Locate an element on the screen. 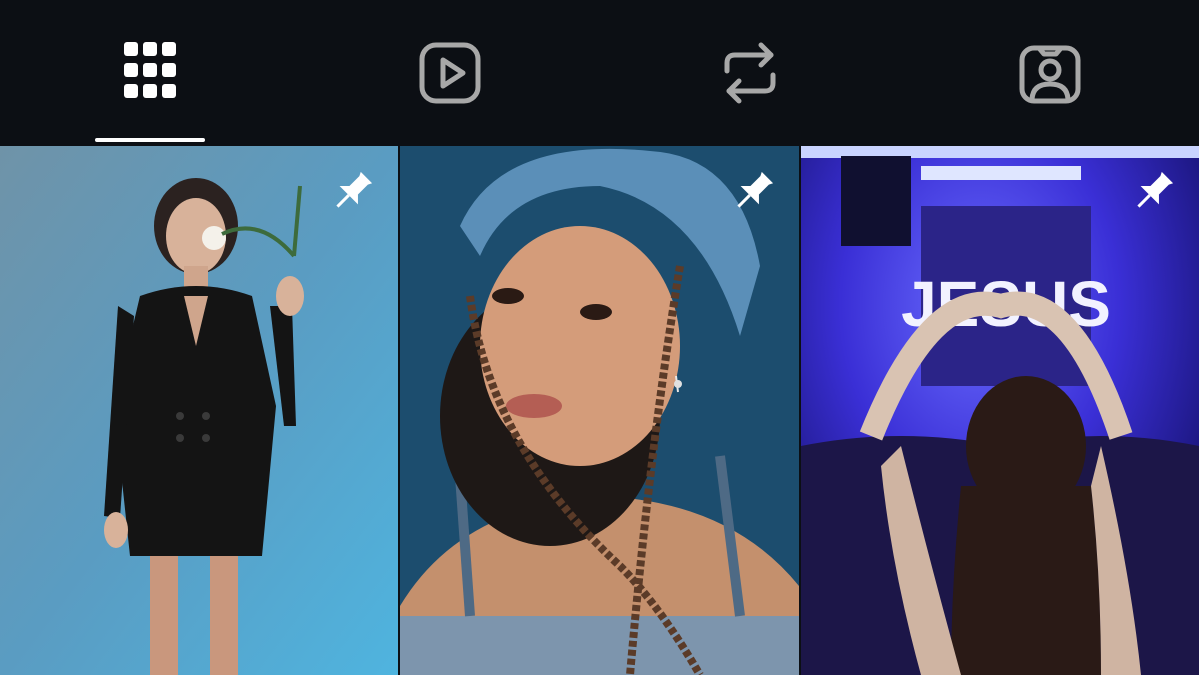  tab-reposts is located at coordinates (749, 73).